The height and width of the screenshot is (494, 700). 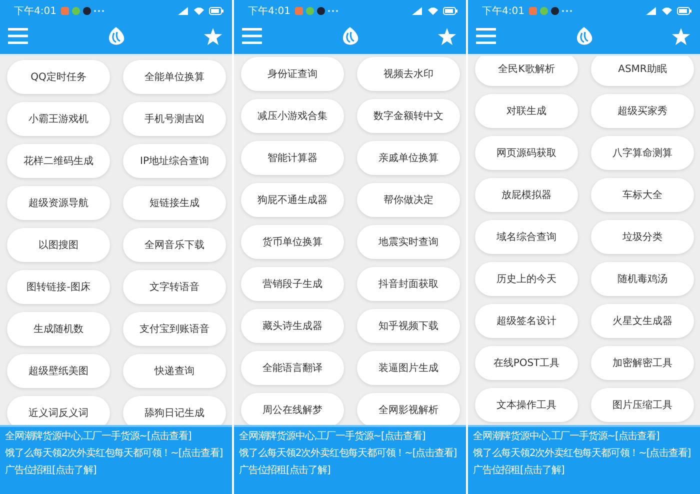 I want to click on tool-button: 知乎视频下载, so click(x=408, y=326).